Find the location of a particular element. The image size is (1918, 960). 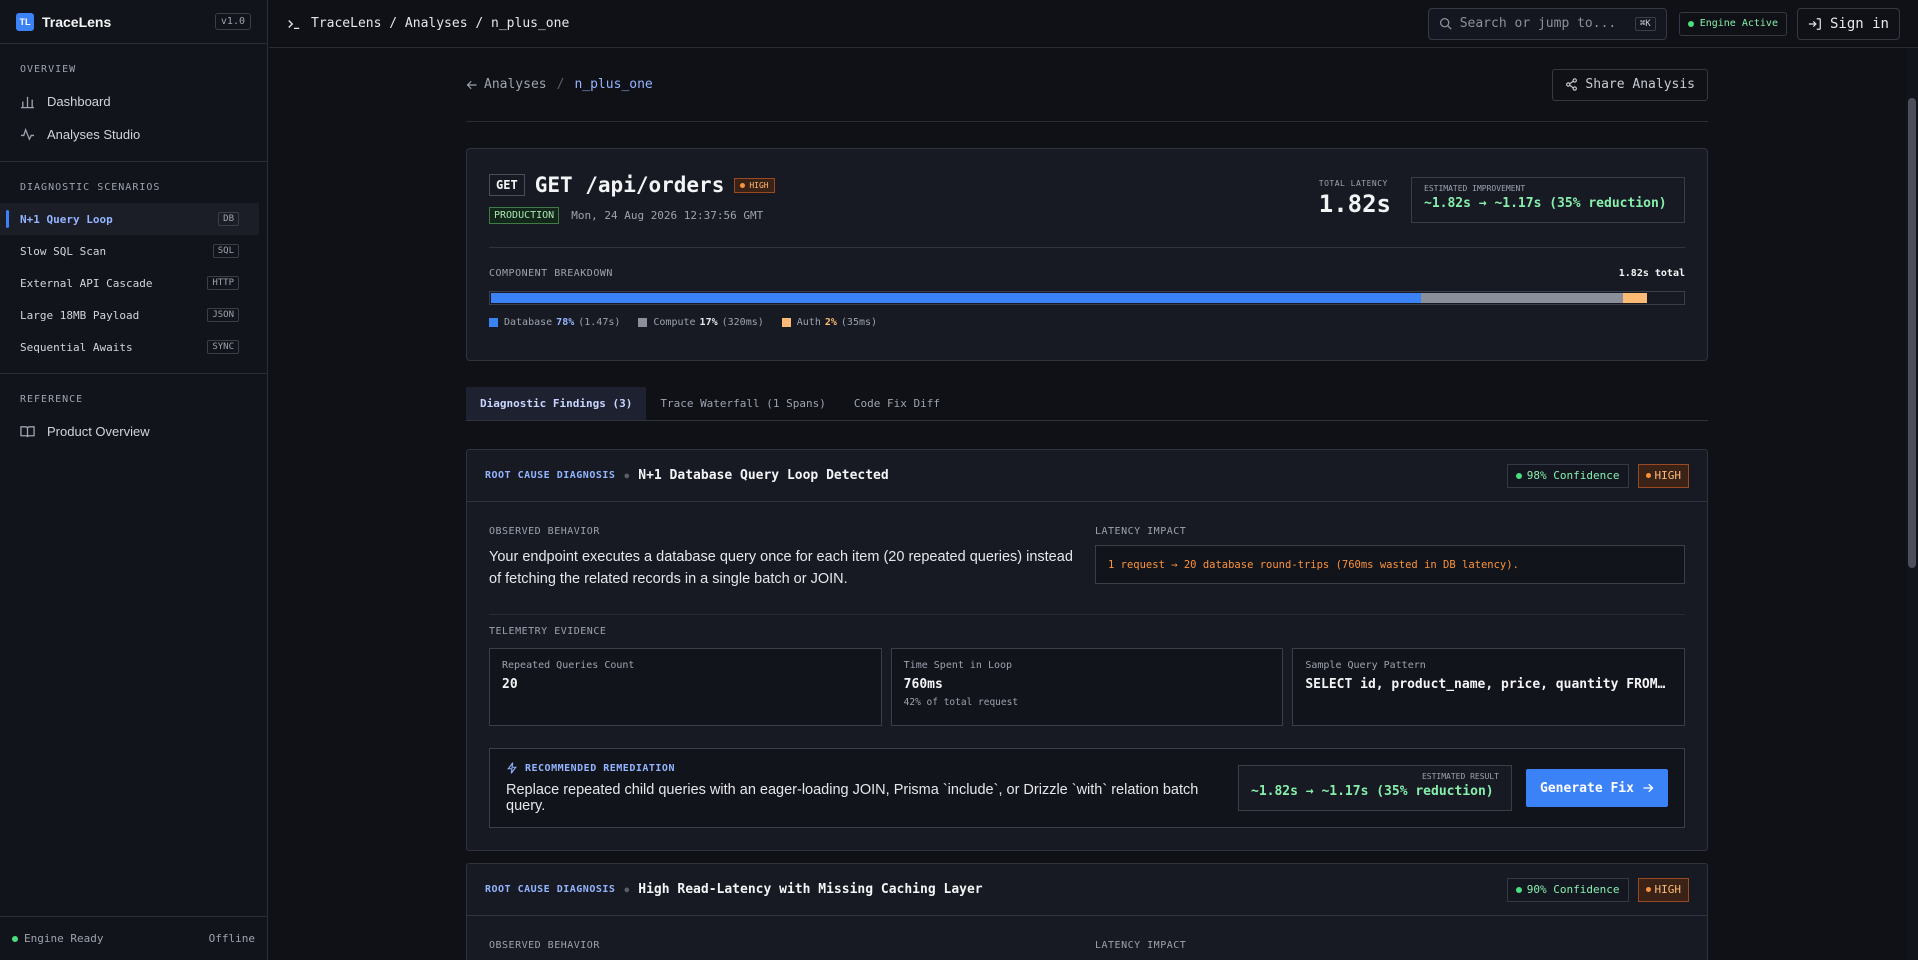

breakdown-bar is located at coordinates (1087, 298).